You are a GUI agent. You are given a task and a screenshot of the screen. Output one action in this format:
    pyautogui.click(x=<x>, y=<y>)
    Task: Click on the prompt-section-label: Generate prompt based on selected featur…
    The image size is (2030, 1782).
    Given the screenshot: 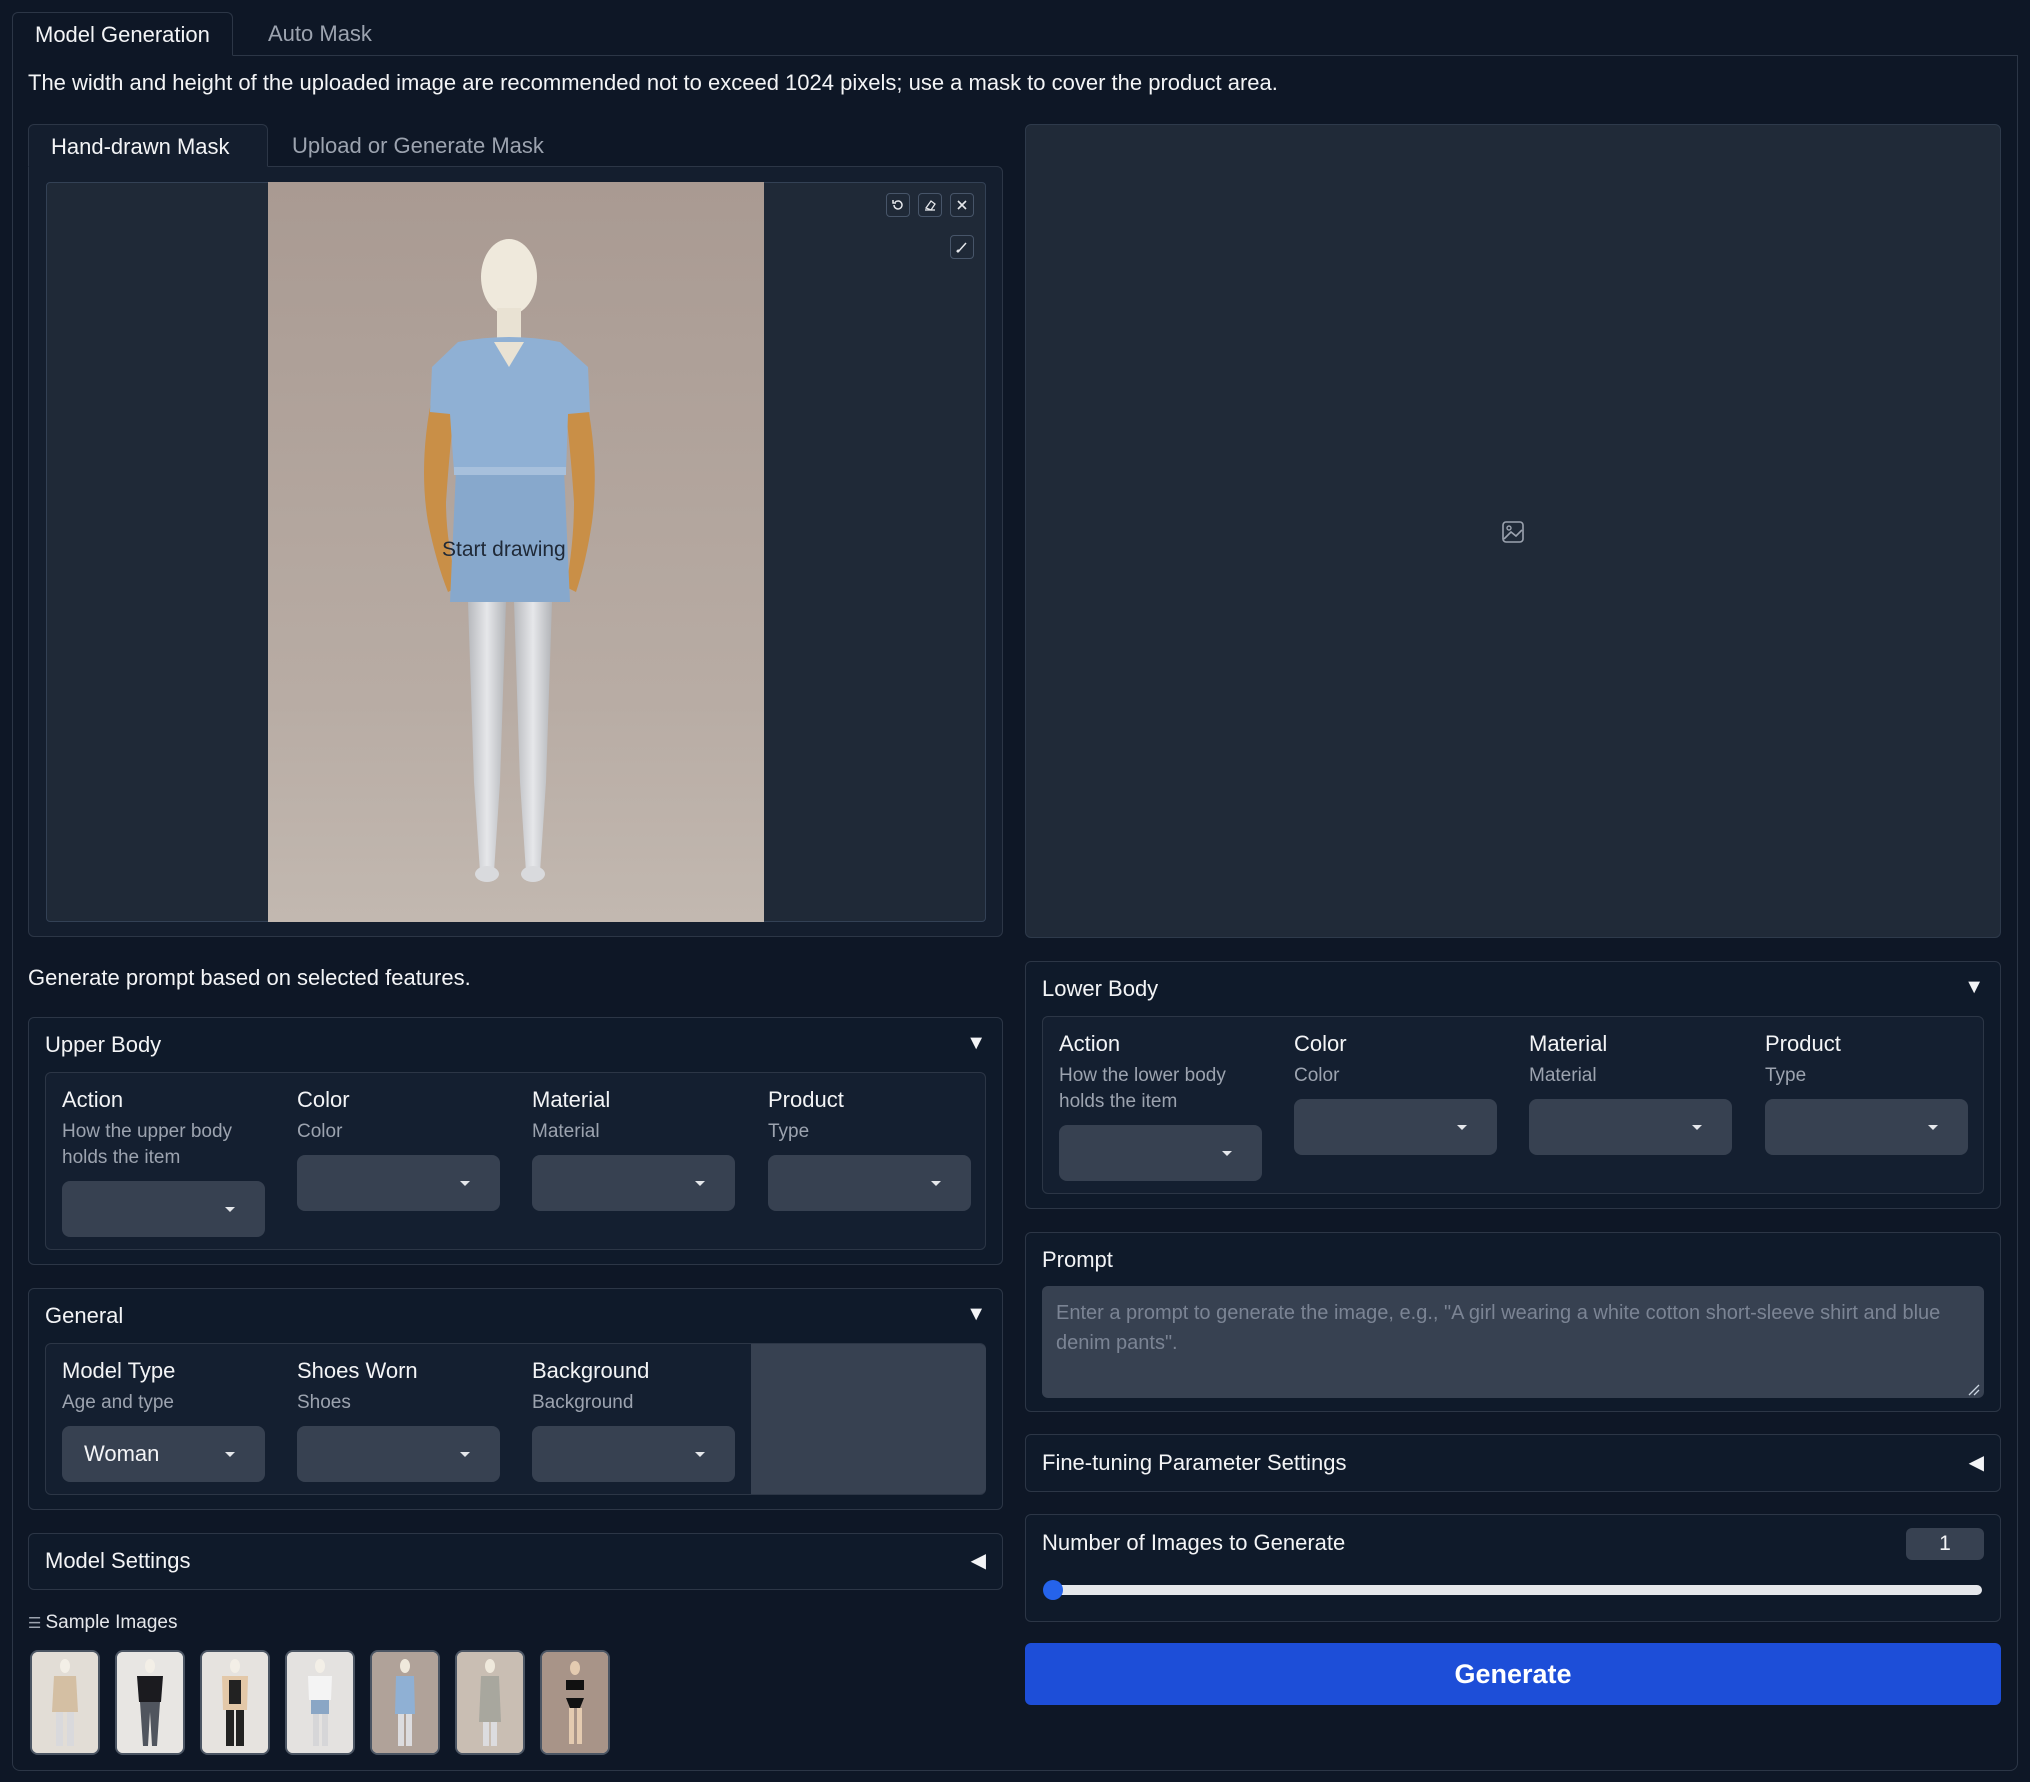 What is the action you would take?
    pyautogui.click(x=249, y=977)
    